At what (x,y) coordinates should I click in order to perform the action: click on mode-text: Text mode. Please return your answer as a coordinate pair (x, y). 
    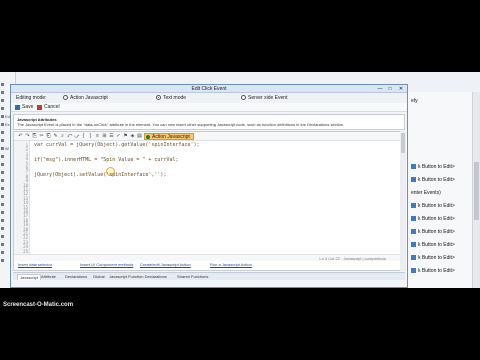
    Looking at the image, I should click on (171, 98).